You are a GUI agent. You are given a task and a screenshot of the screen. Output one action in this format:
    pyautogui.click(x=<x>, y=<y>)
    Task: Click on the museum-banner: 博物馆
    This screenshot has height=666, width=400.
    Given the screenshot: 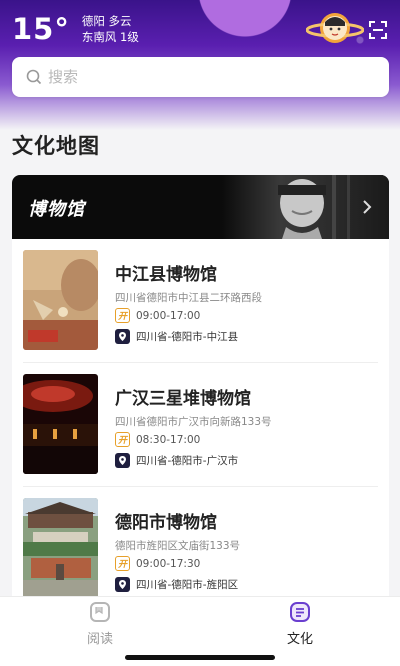 What is the action you would take?
    pyautogui.click(x=200, y=207)
    